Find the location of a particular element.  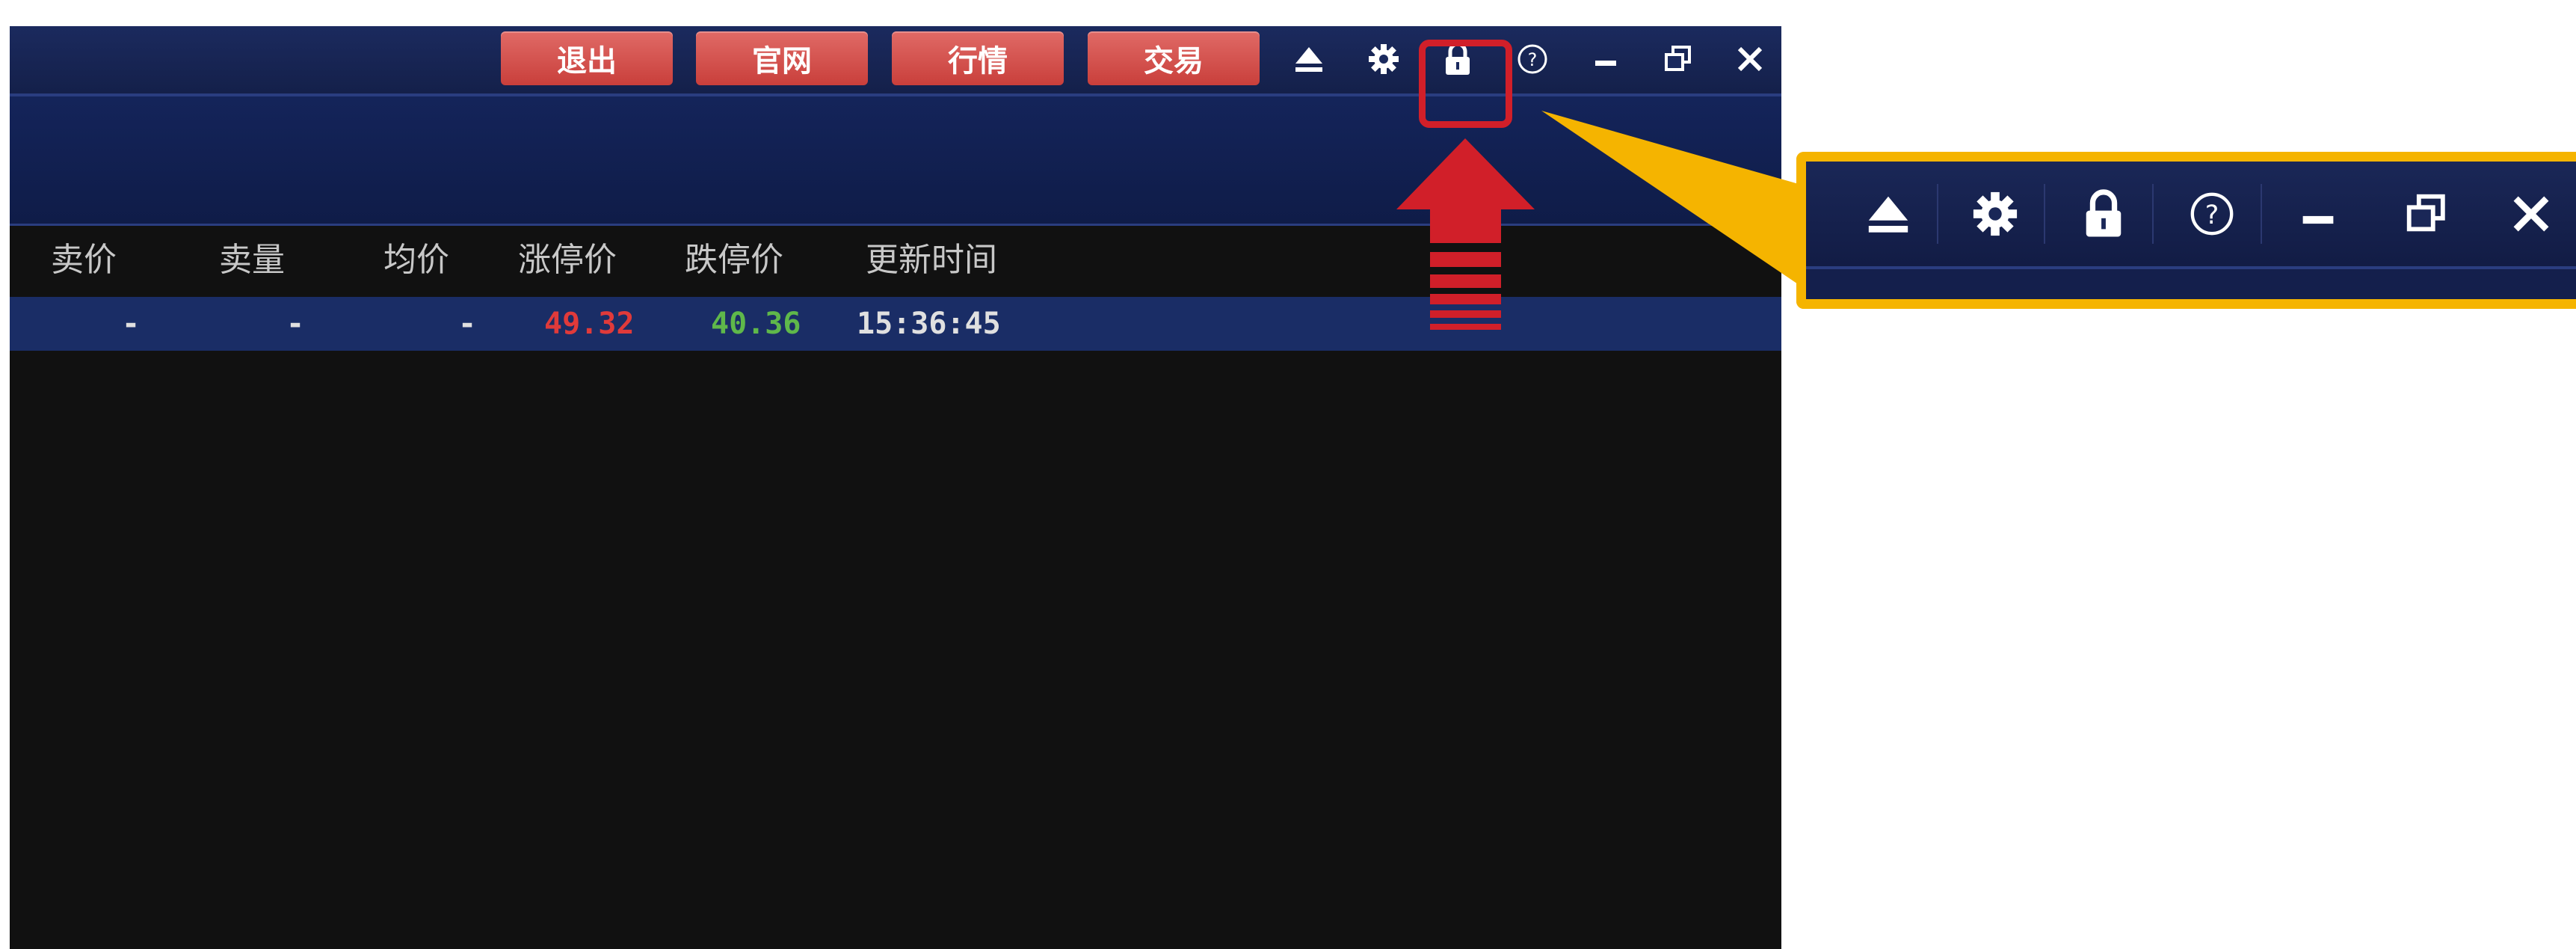

lock-icon is located at coordinates (2103, 213).